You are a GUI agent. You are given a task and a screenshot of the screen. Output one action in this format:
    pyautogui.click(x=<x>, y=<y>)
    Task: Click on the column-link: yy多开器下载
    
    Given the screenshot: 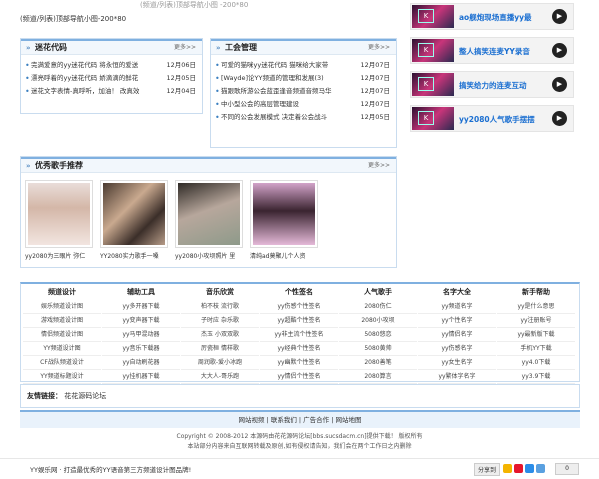 What is the action you would take?
    pyautogui.click(x=141, y=307)
    